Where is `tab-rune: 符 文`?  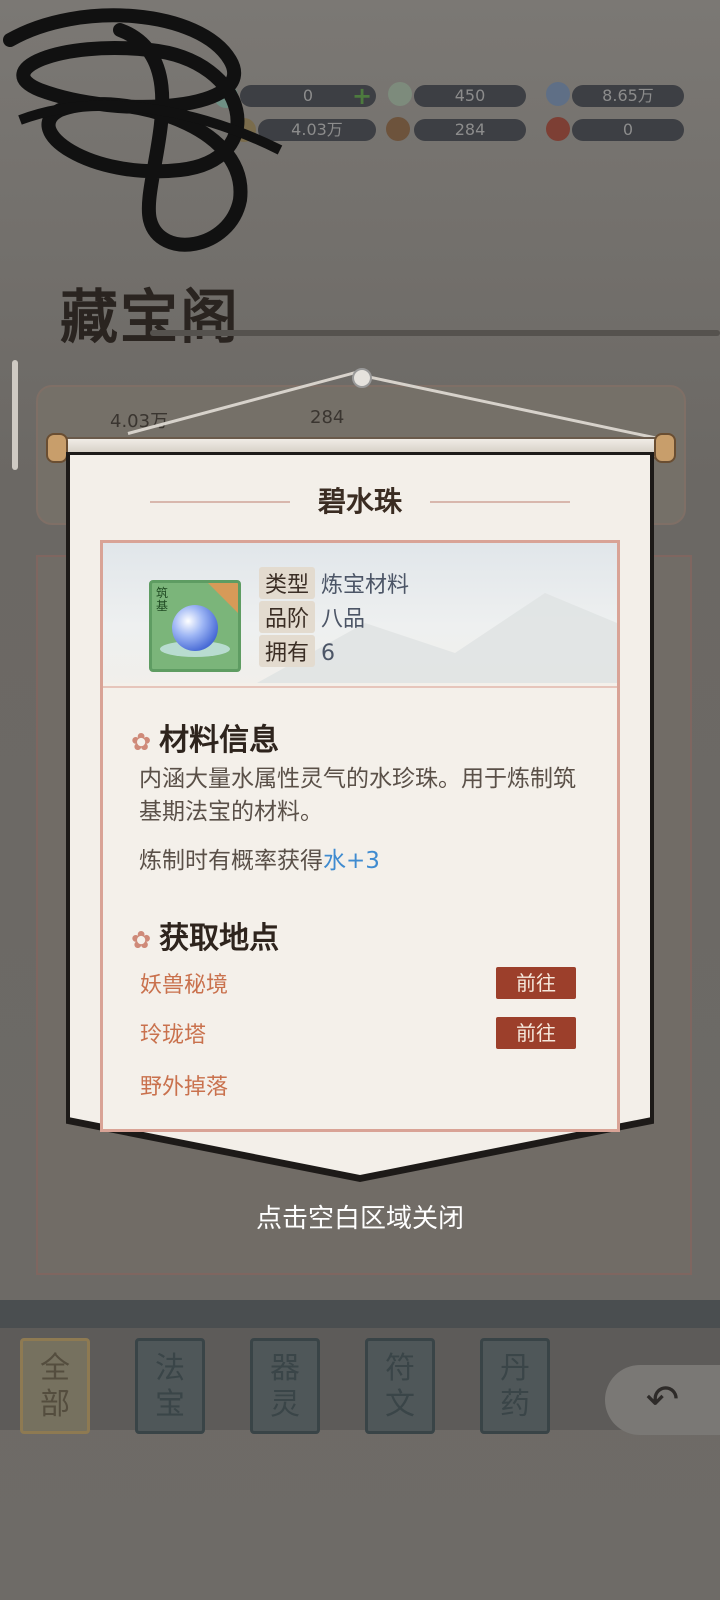
tab-rune: 符 文 is located at coordinates (400, 1386).